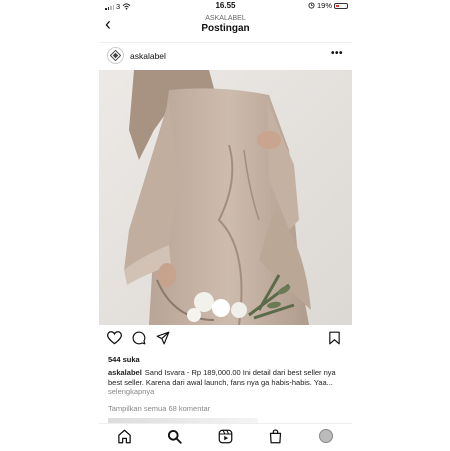 This screenshot has height=451, width=450. I want to click on shop-icon, so click(275, 436).